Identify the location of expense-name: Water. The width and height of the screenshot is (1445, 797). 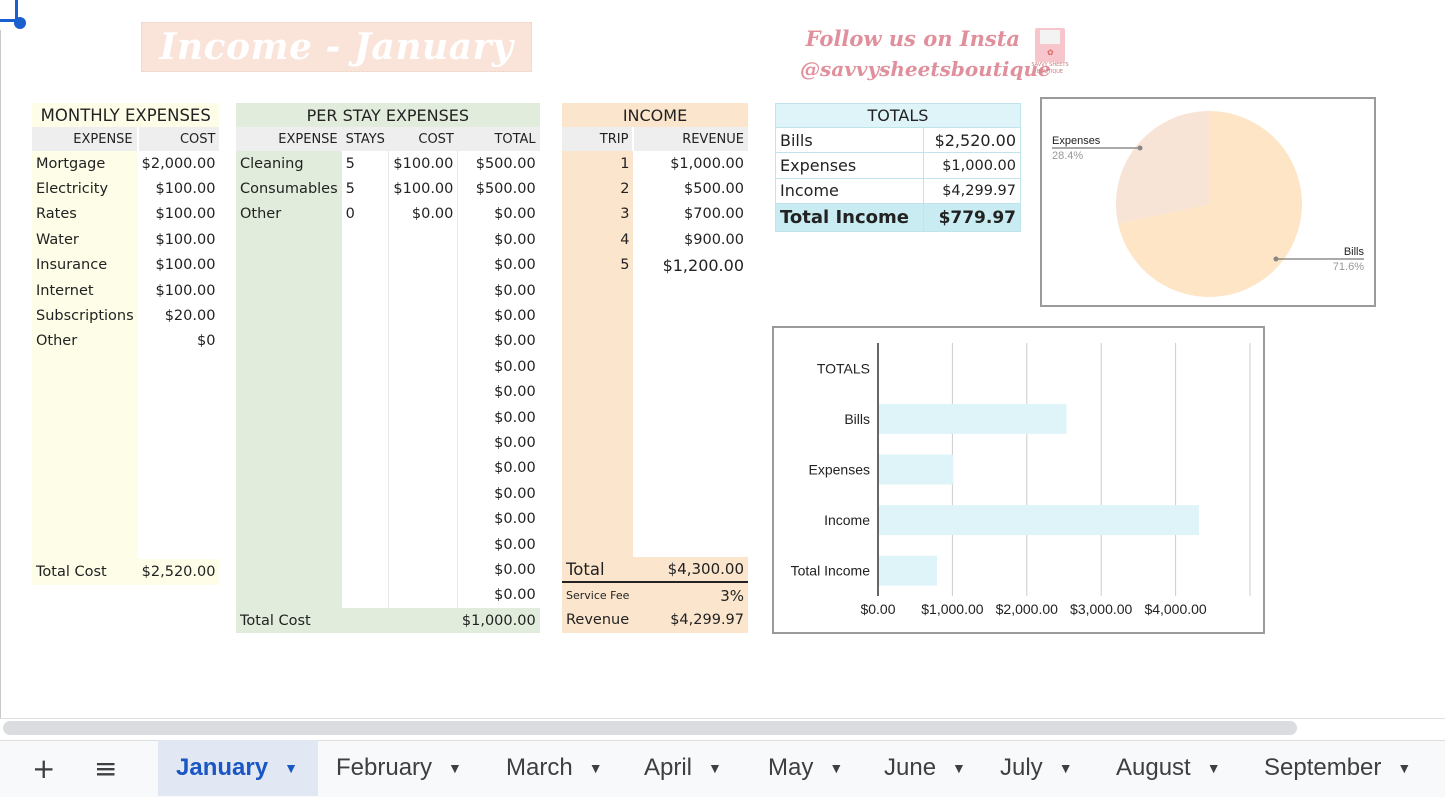
(85, 240).